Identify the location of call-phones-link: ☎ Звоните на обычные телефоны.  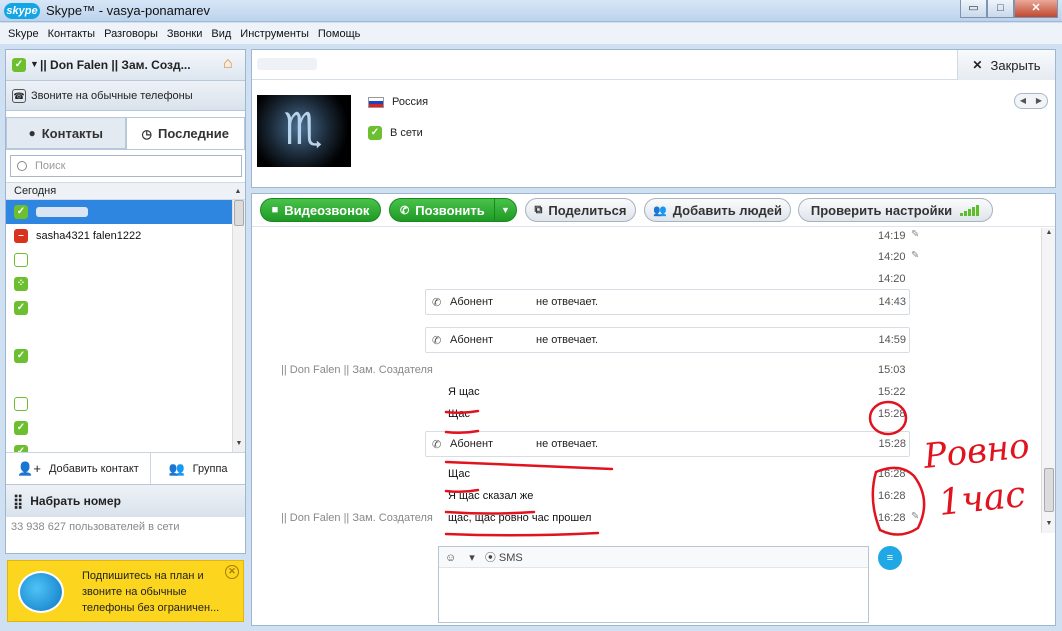
(125, 96).